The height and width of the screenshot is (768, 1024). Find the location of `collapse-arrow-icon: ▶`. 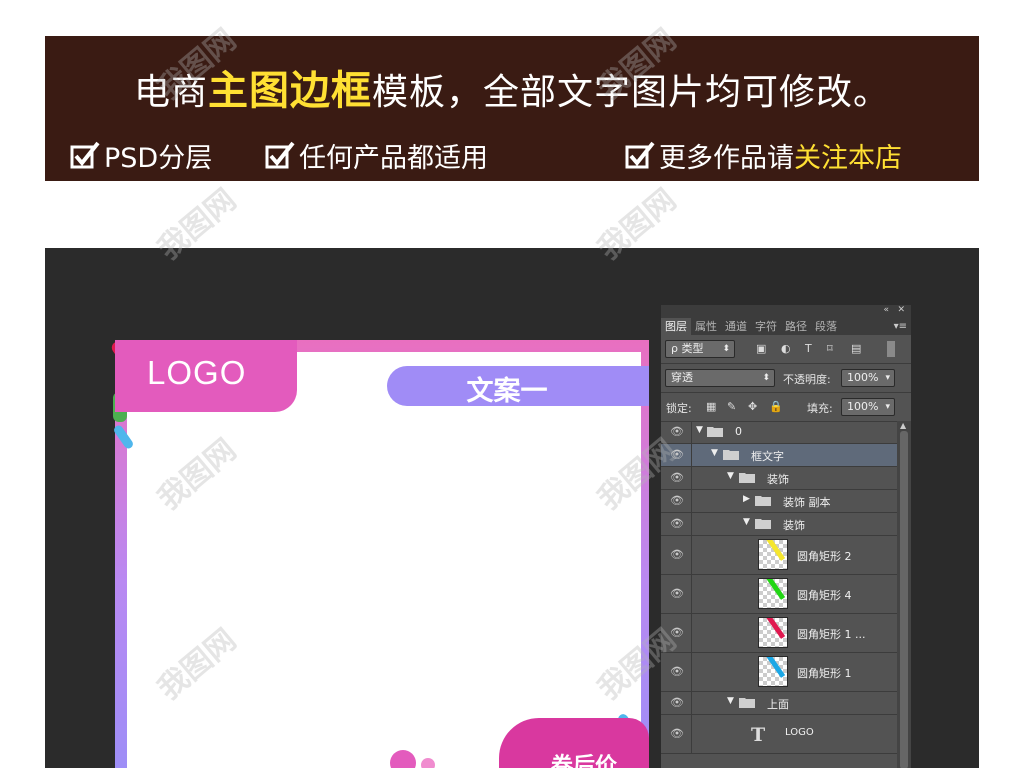

collapse-arrow-icon: ▶ is located at coordinates (746, 499).